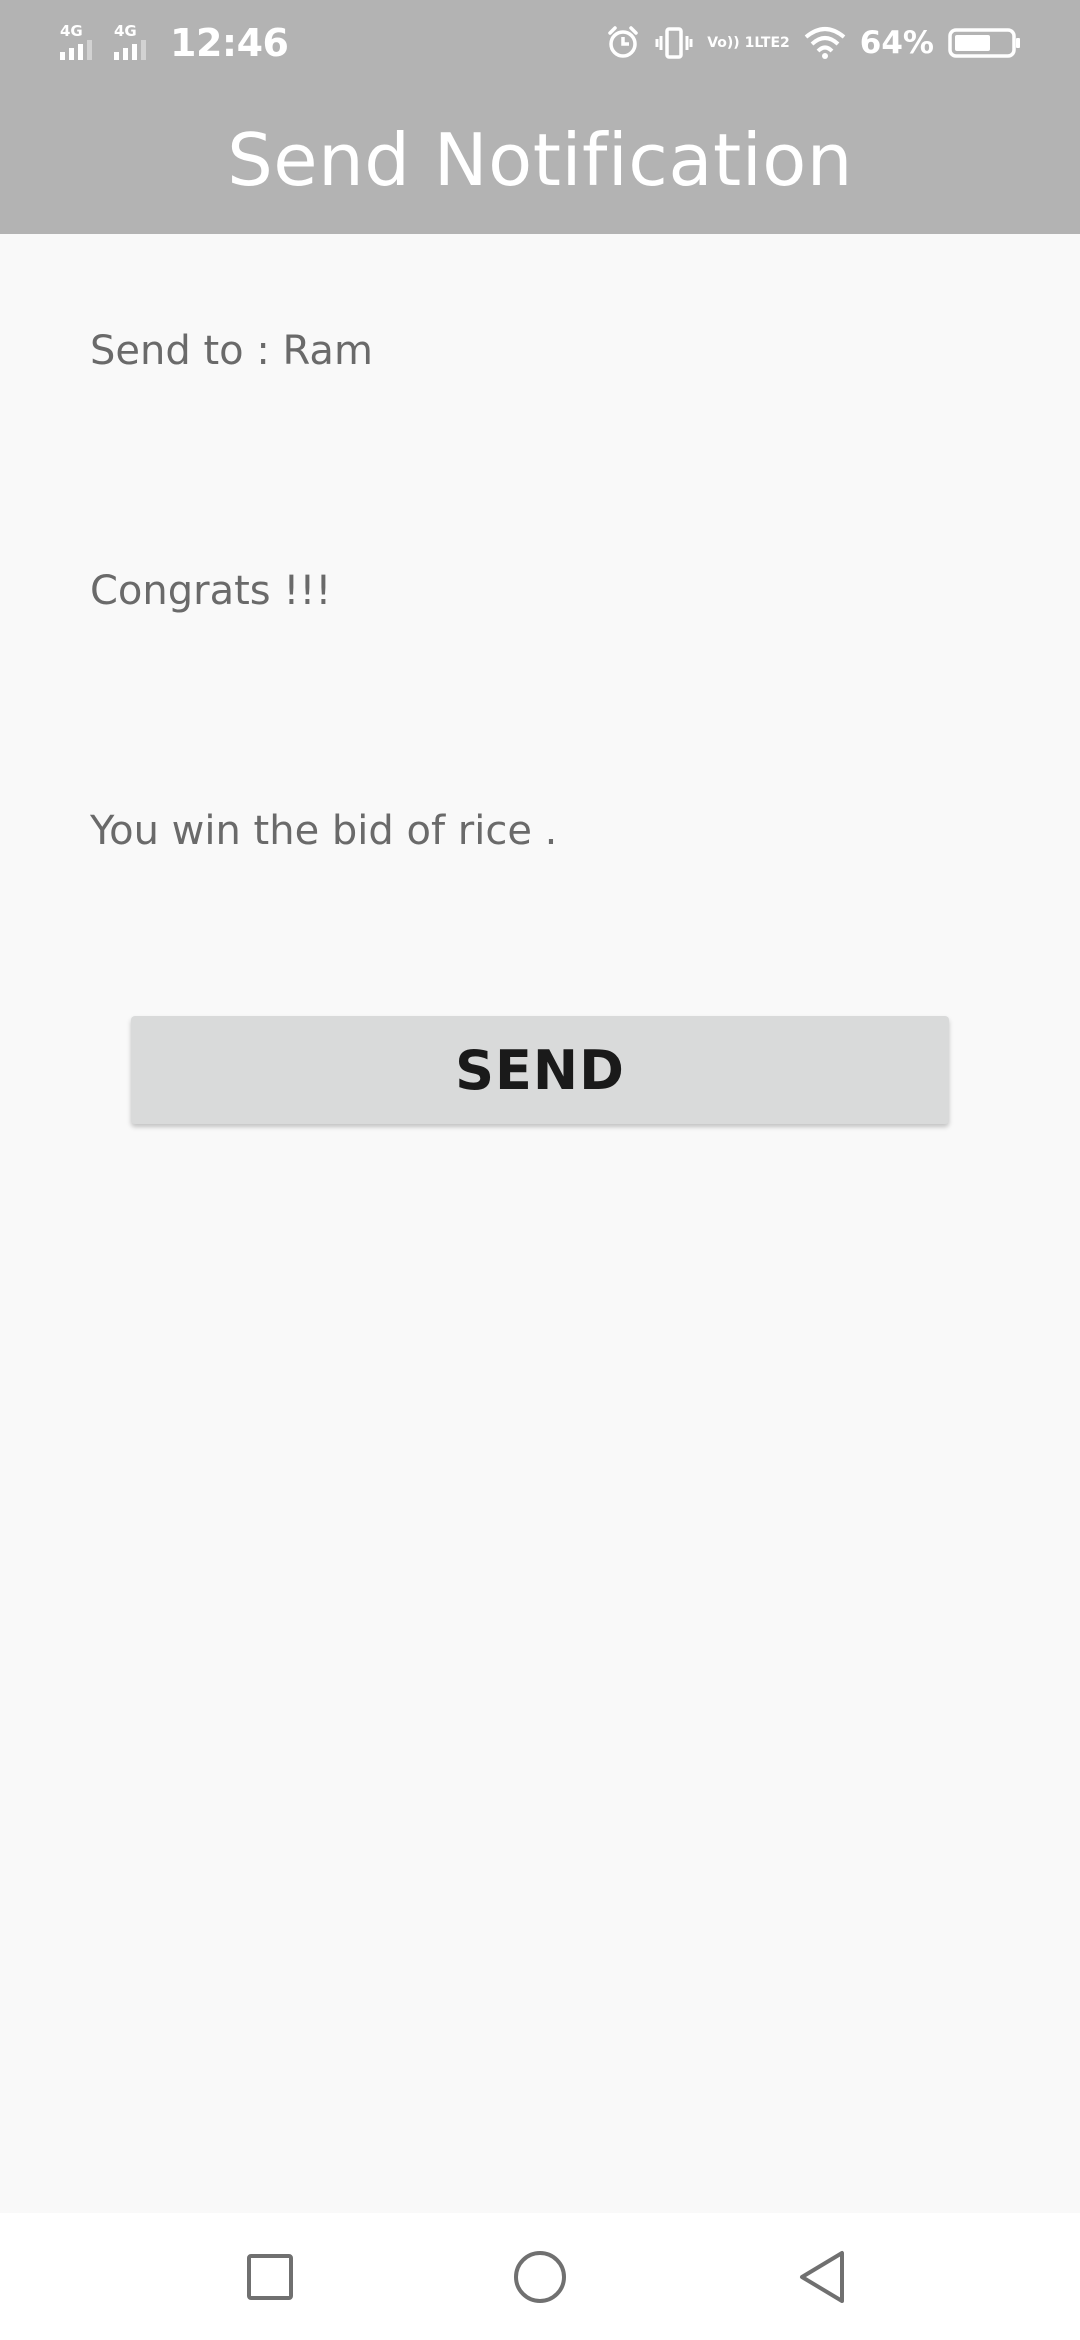  I want to click on send-button: SEND, so click(540, 1070).